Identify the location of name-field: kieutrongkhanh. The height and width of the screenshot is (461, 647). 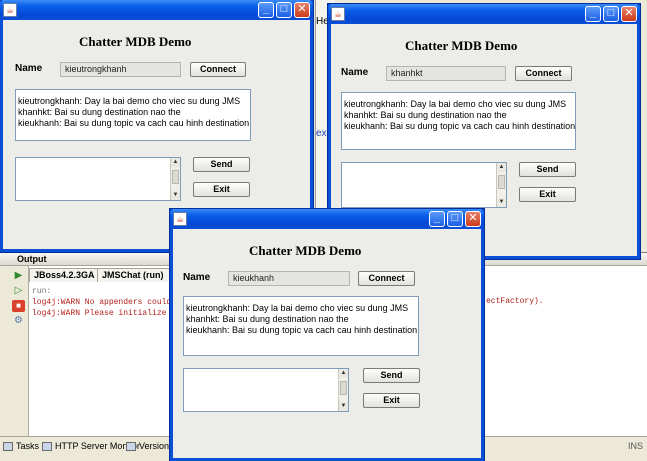
(120, 69).